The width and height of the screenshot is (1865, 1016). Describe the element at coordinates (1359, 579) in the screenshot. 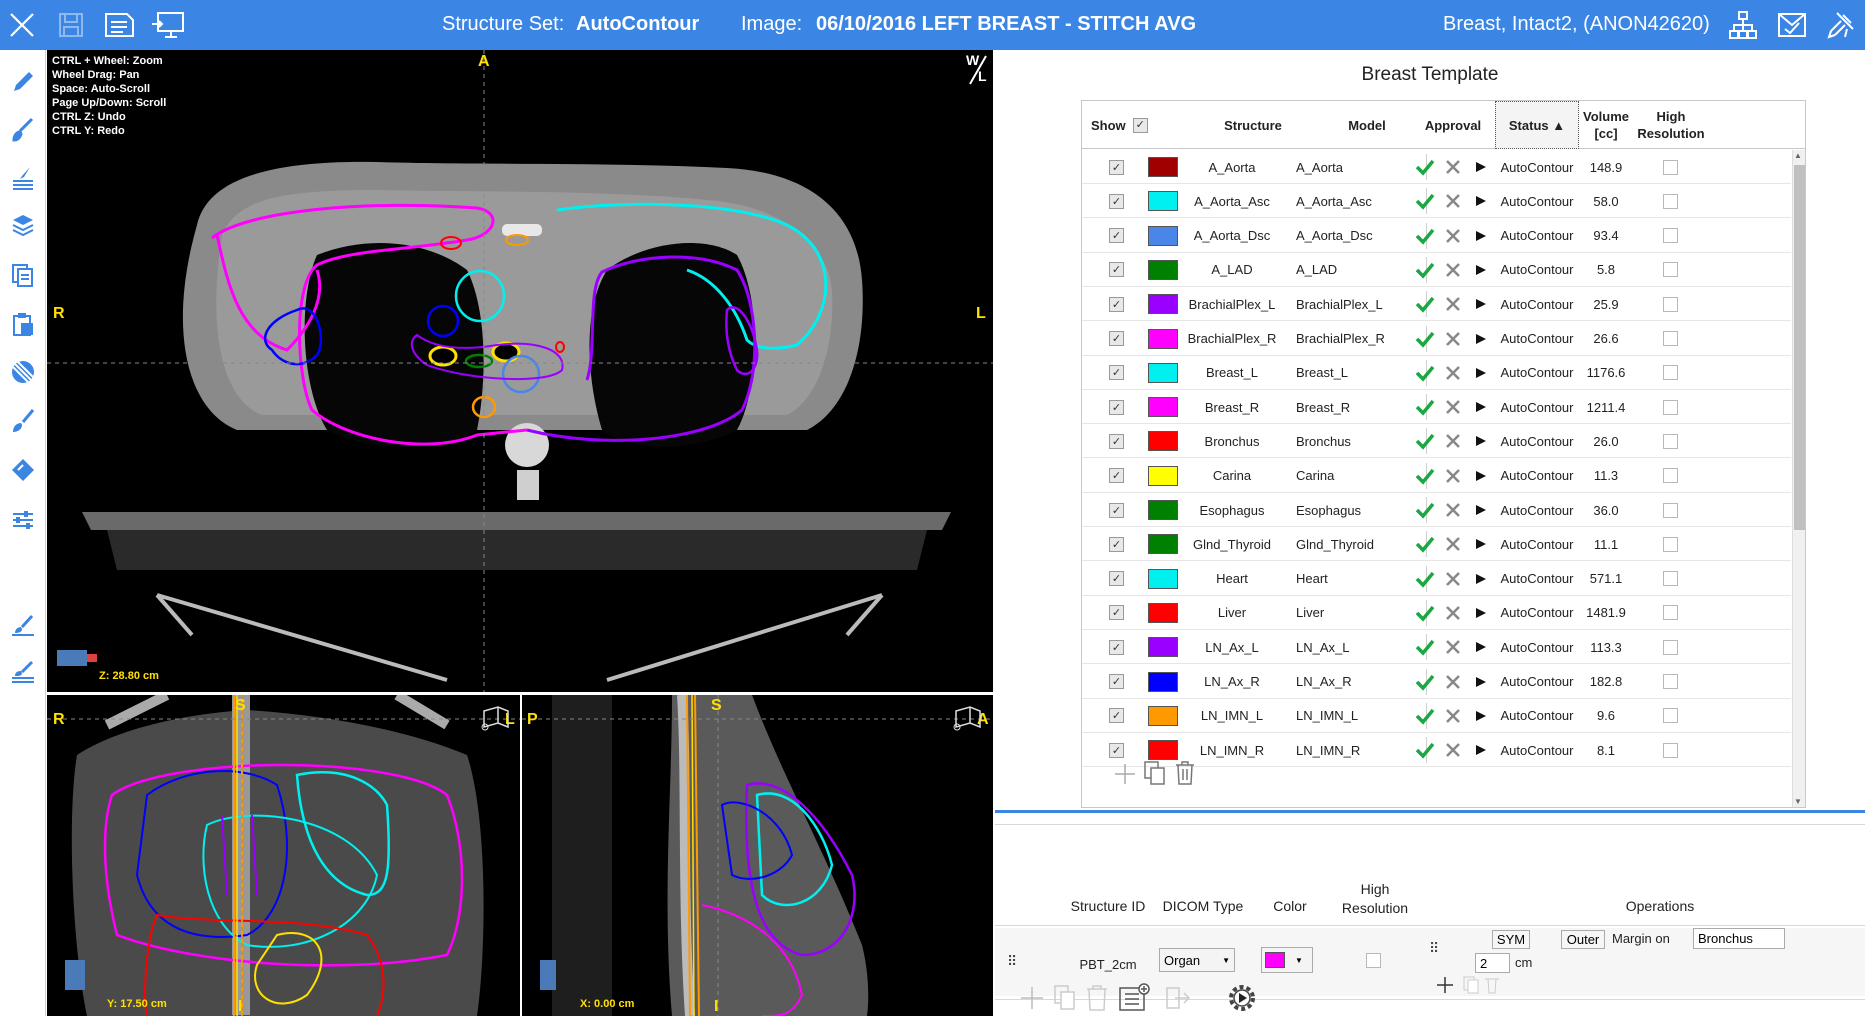

I see `model-cell: Heart ⌄` at that location.